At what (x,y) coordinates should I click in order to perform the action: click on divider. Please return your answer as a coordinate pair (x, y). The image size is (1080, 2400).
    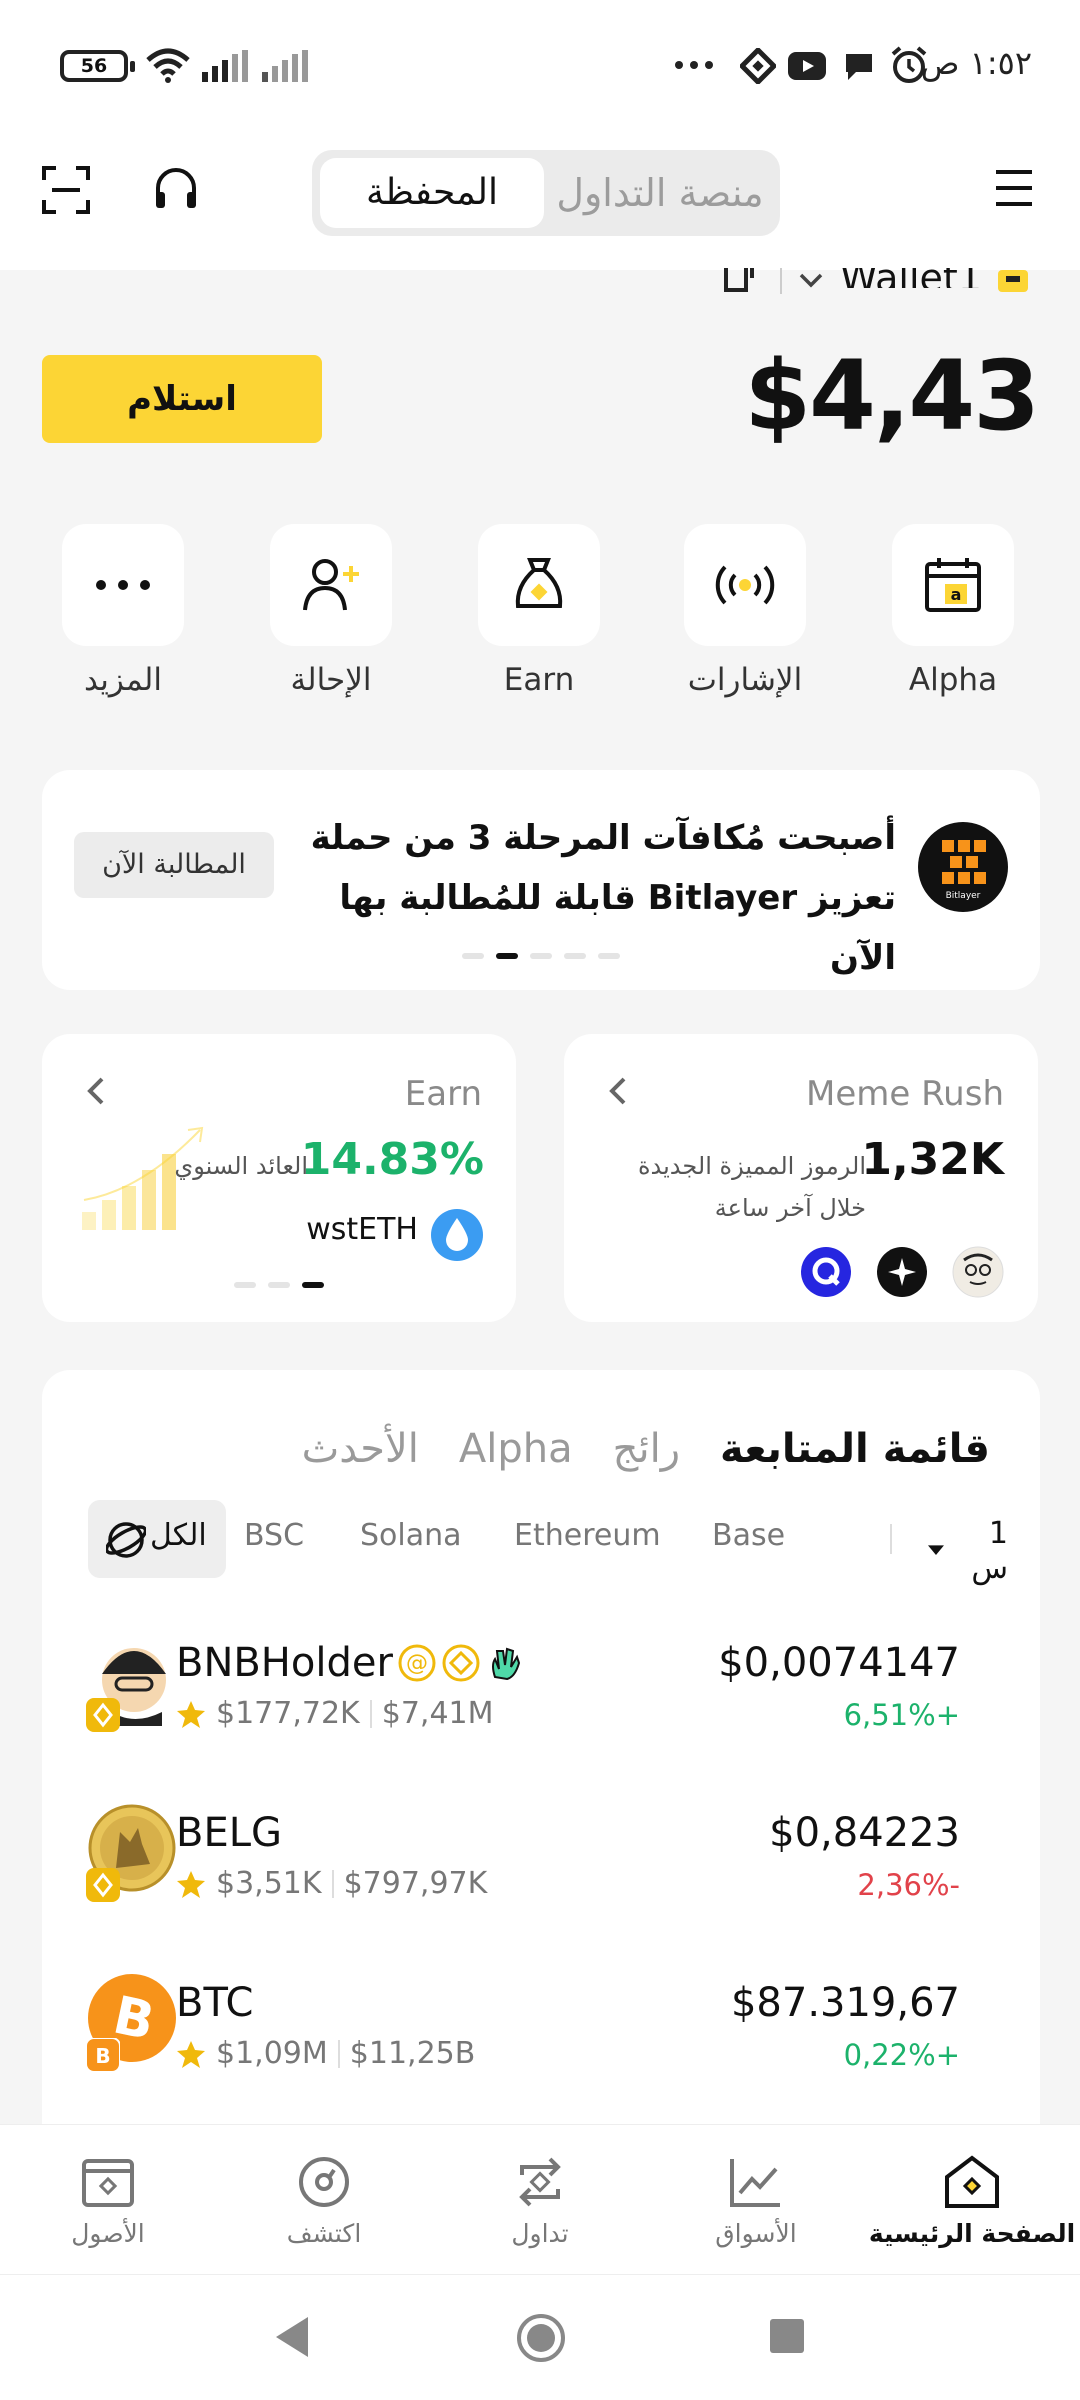
    Looking at the image, I should click on (781, 281).